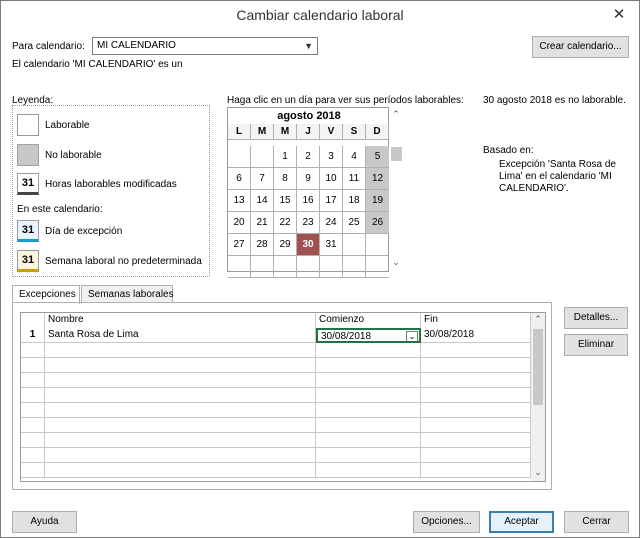  What do you see at coordinates (239, 201) in the screenshot?
I see `calendar-day: 13` at bounding box center [239, 201].